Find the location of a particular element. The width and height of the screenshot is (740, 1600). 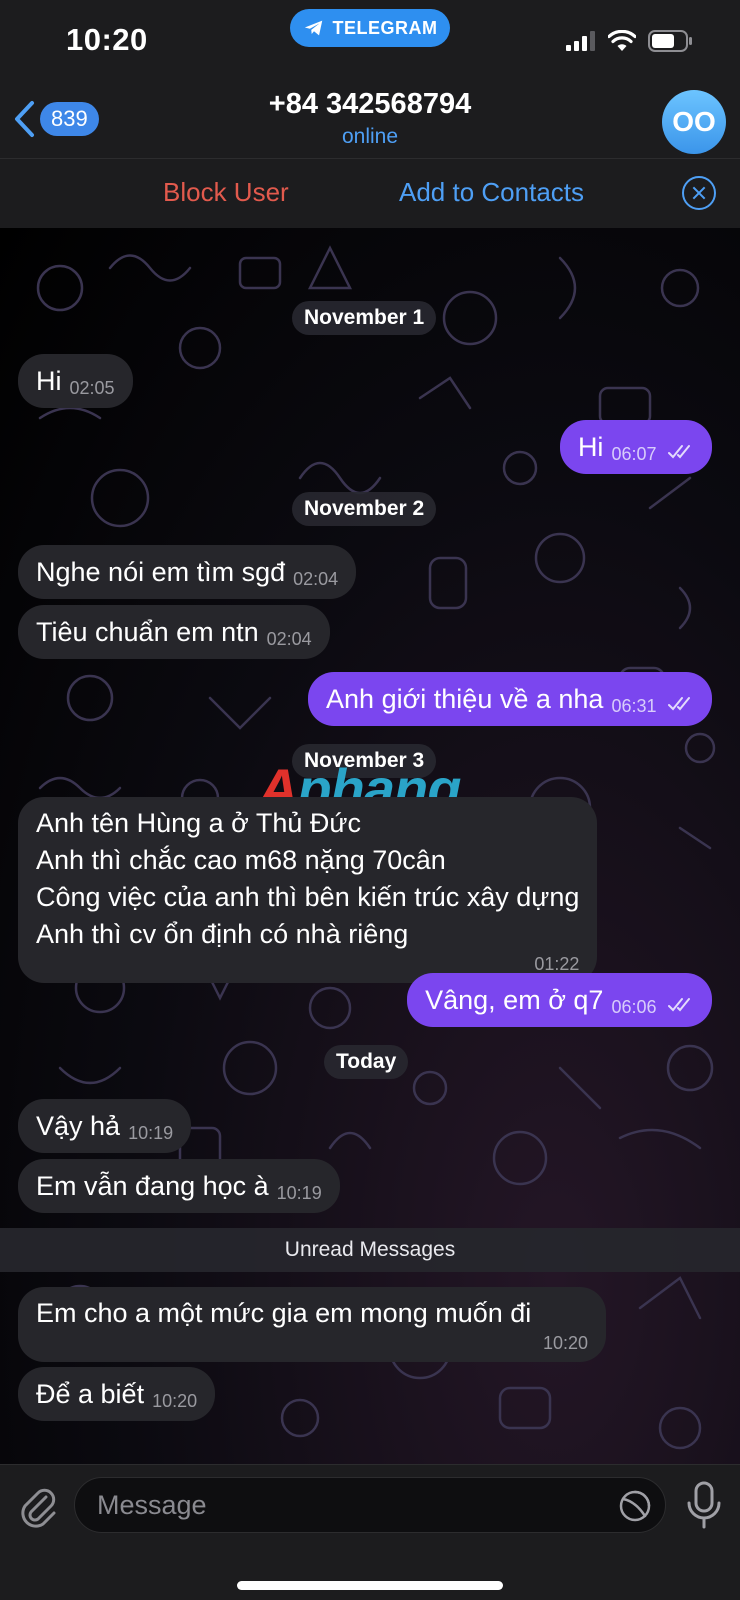

close-icon is located at coordinates (699, 193).